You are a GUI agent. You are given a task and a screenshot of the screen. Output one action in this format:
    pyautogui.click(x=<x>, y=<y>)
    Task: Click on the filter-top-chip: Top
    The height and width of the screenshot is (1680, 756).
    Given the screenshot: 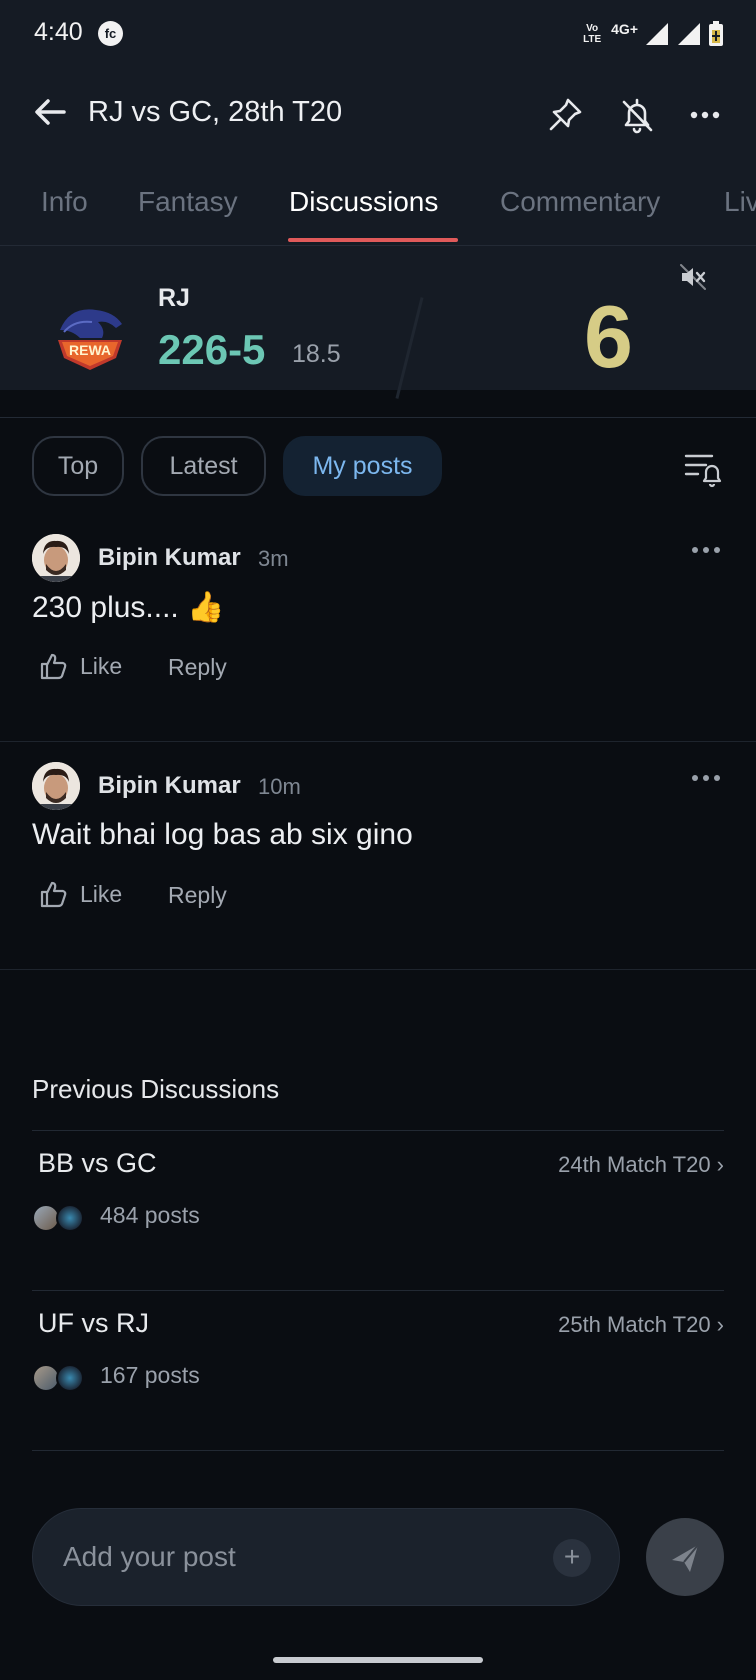 What is the action you would take?
    pyautogui.click(x=78, y=466)
    